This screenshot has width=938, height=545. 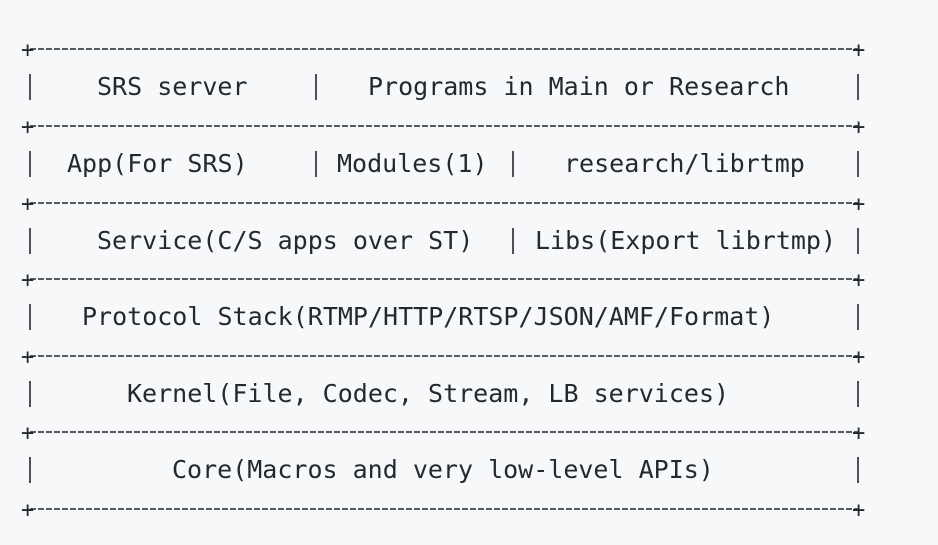 I want to click on kernel-label: Kernel(File, Codec, Stream, LB services), so click(x=428, y=393).